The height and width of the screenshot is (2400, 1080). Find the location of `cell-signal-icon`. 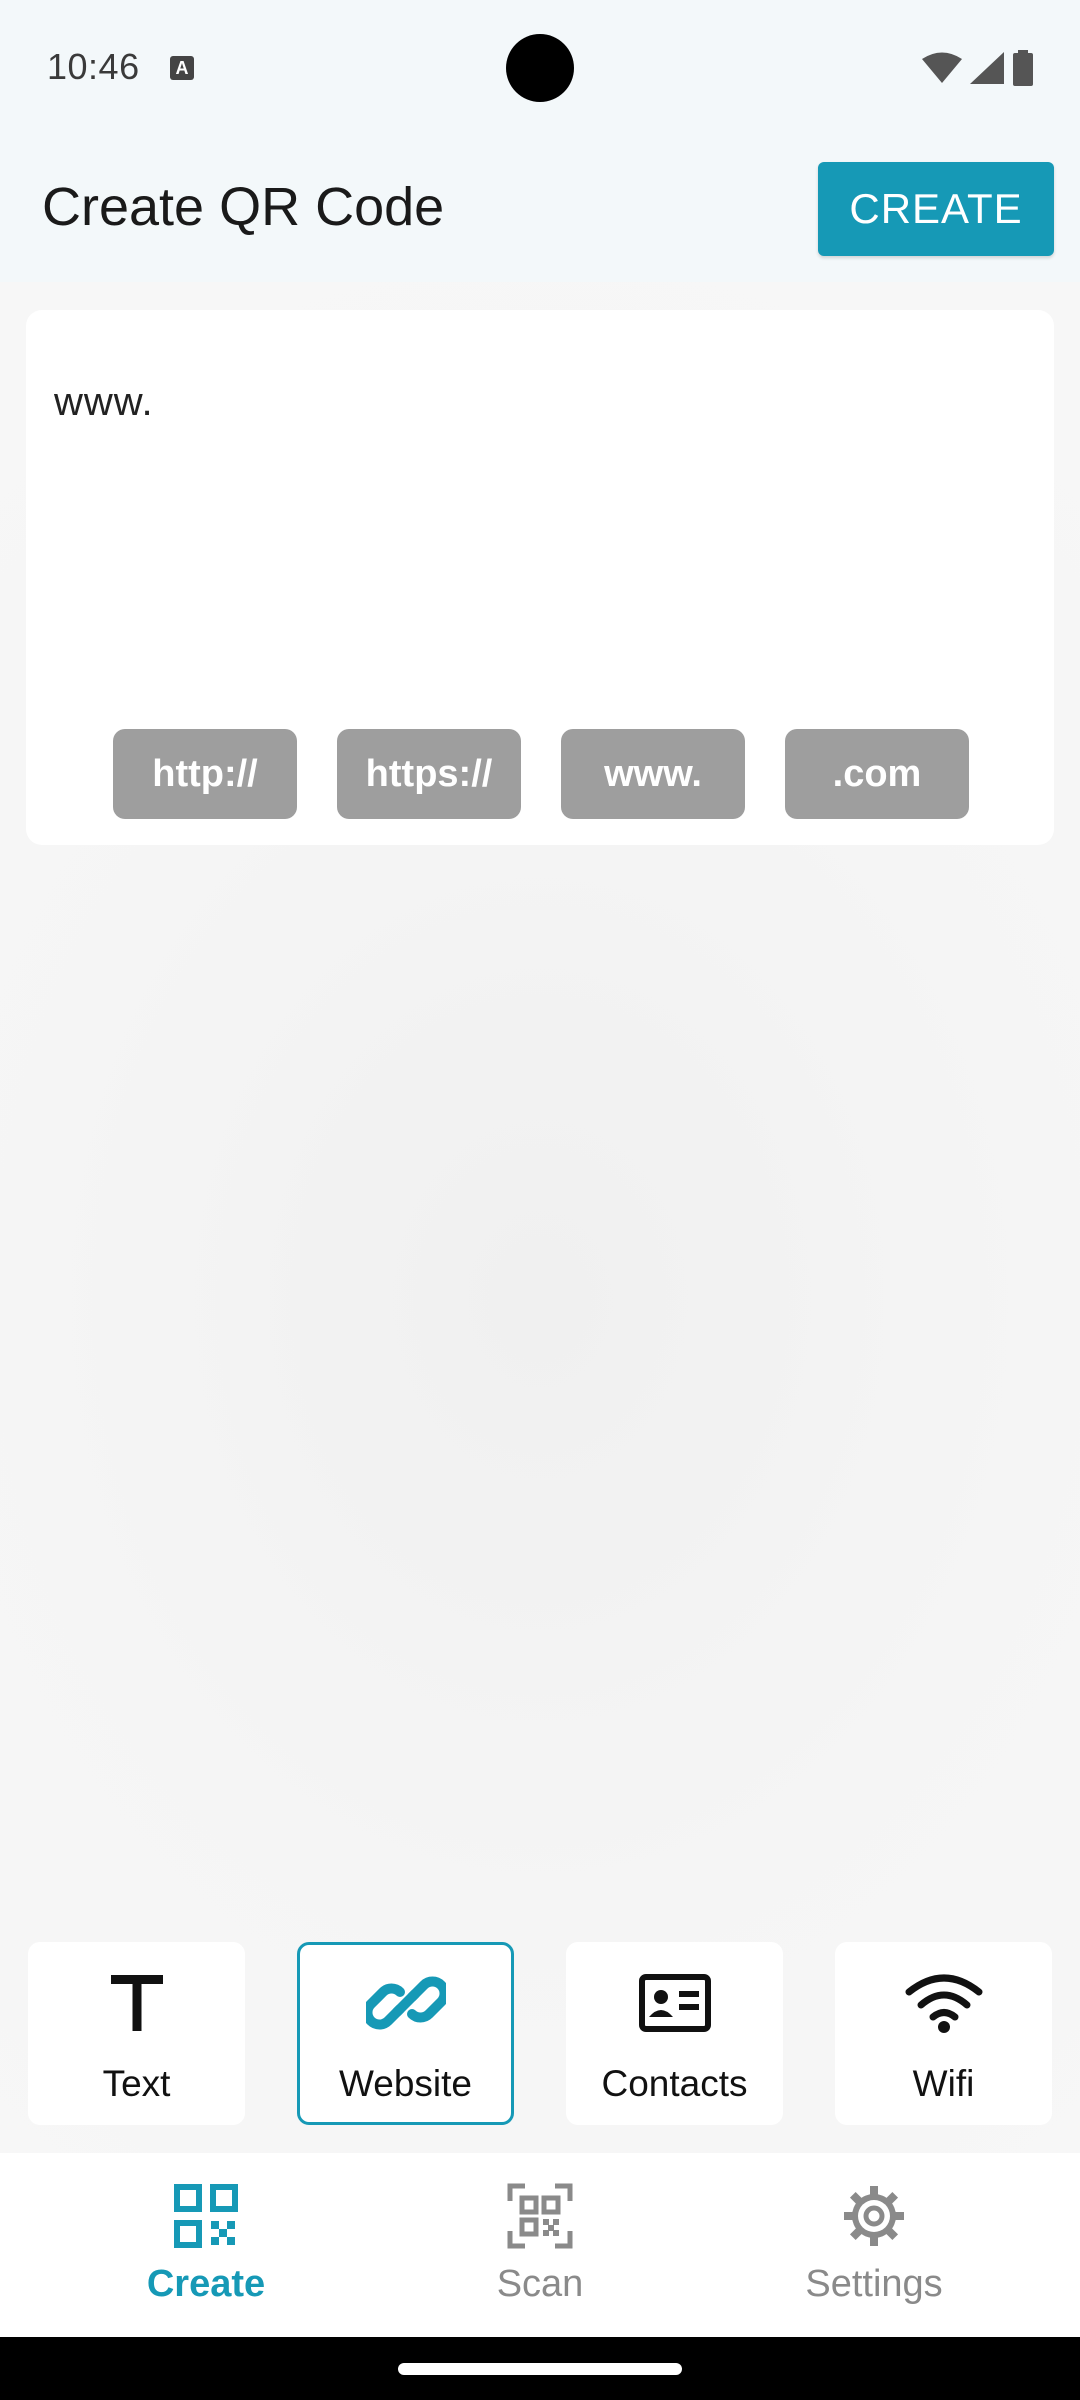

cell-signal-icon is located at coordinates (987, 68).